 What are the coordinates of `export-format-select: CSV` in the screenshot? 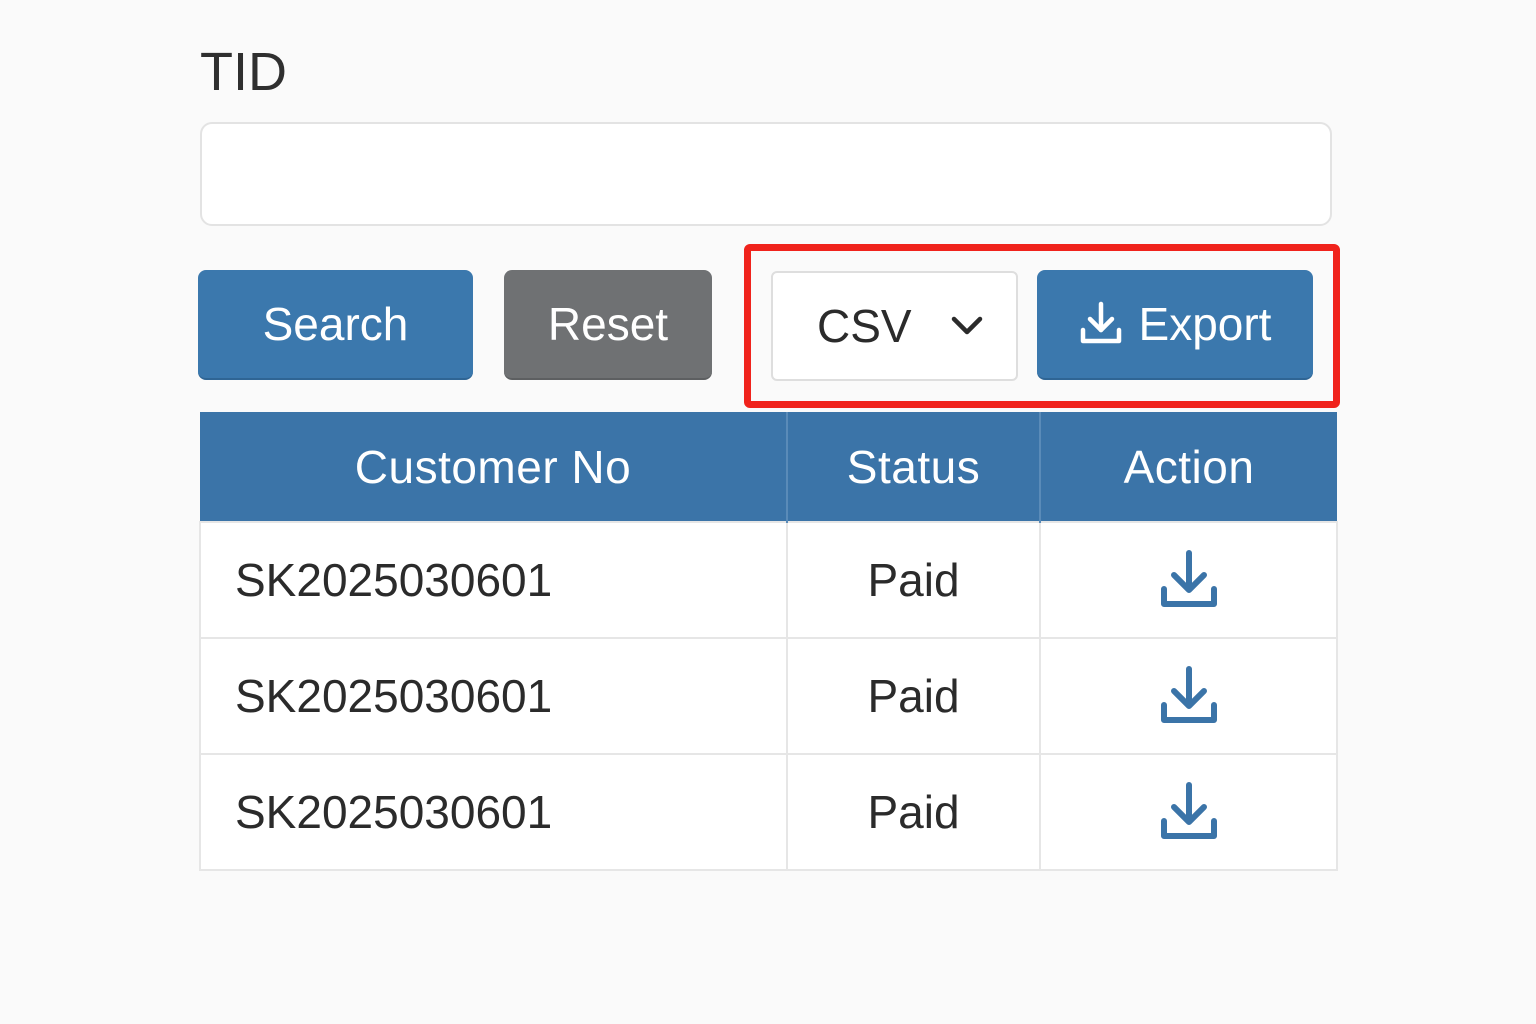 It's located at (894, 326).